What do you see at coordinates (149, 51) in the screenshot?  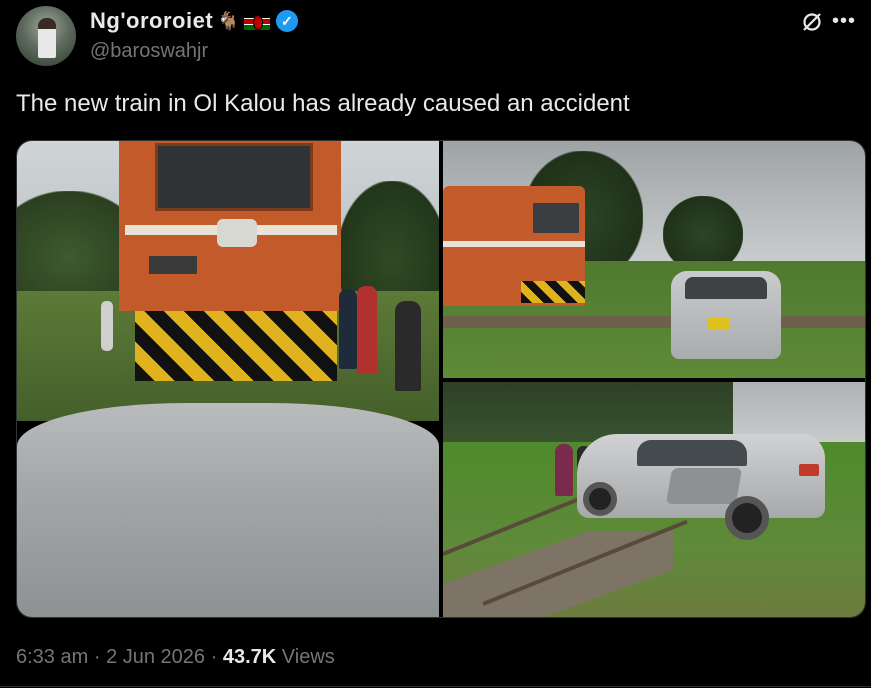 I see `author-handle: @baroswahjr` at bounding box center [149, 51].